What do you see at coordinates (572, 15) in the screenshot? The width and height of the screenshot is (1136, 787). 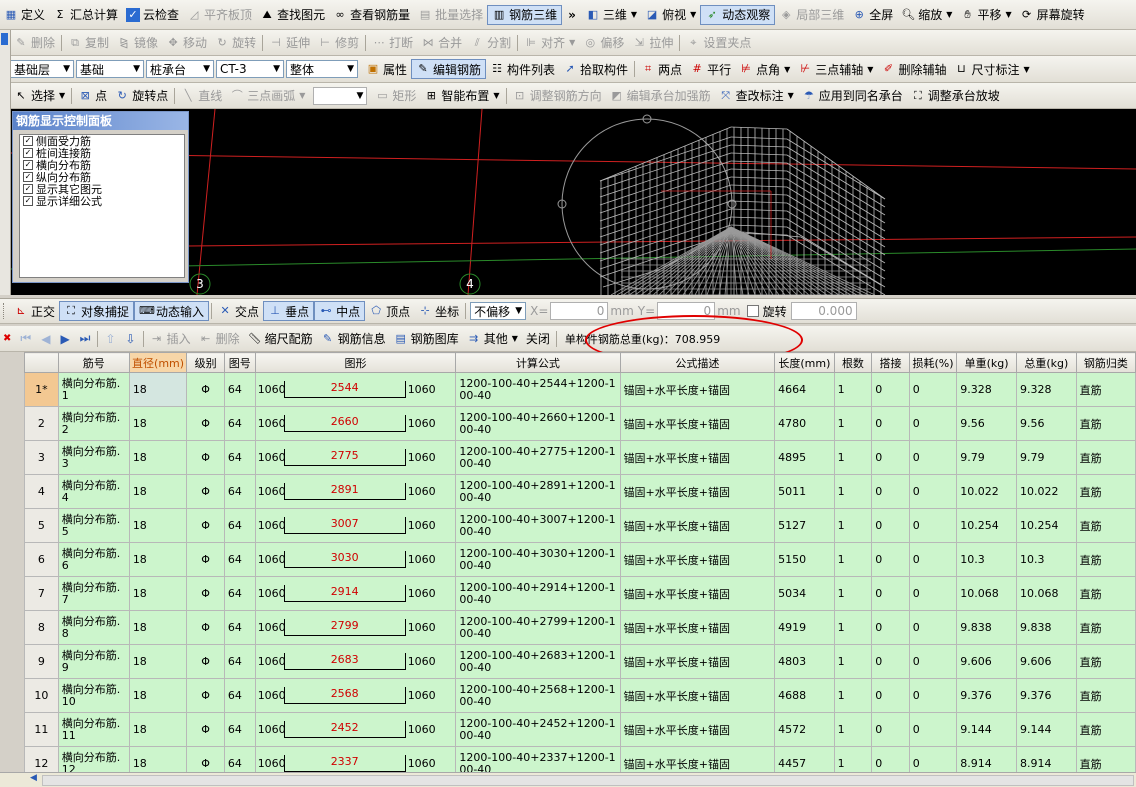 I see `more-icon: »` at bounding box center [572, 15].